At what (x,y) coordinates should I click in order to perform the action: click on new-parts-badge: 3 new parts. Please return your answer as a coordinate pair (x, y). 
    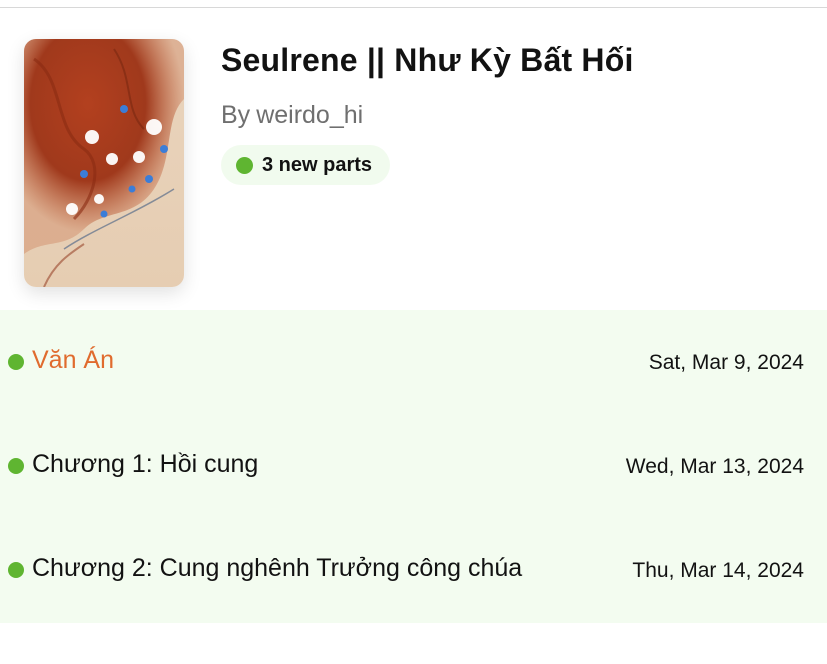
    Looking at the image, I should click on (306, 165).